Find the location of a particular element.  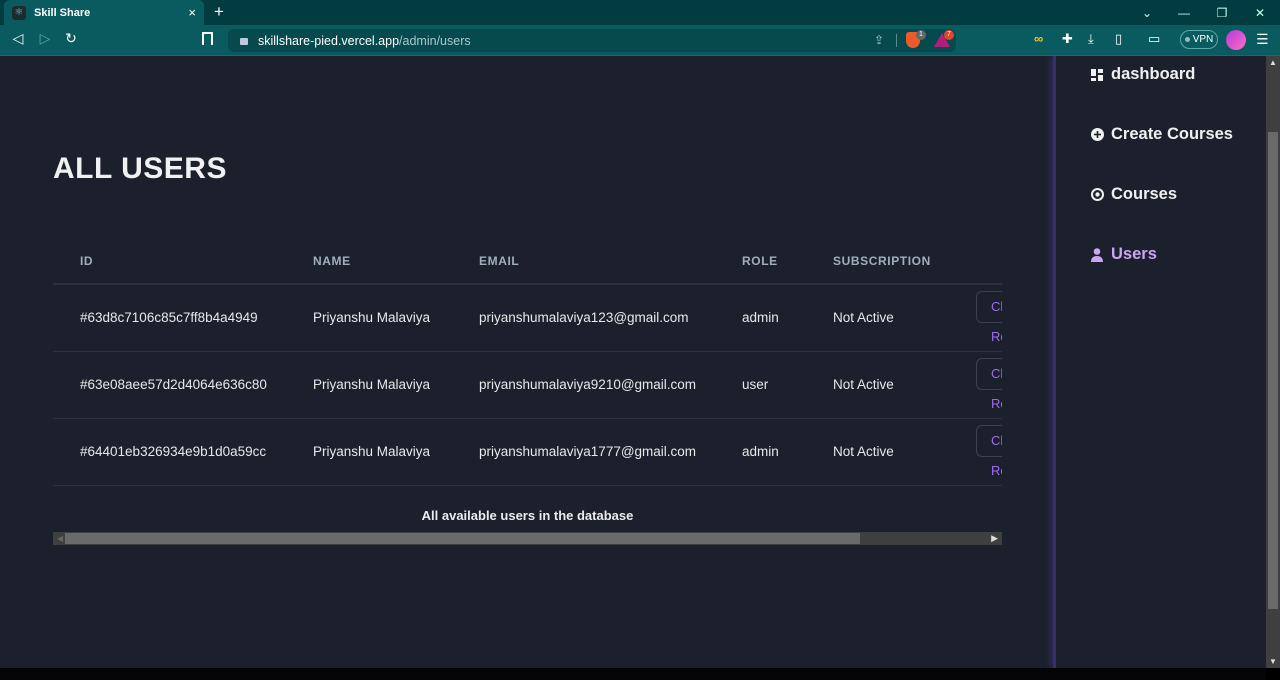

sidebar-item-courses: Courses is located at coordinates (1133, 194).